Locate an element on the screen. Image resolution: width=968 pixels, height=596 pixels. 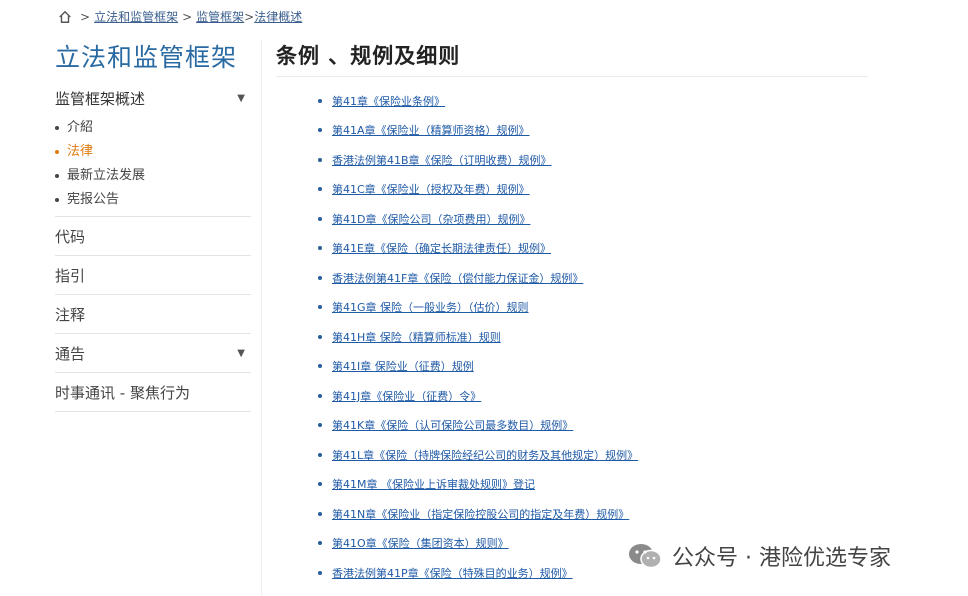
list-item: 第41K章《保险（认可保险公司最多数目）规例》 is located at coordinates (478, 426).